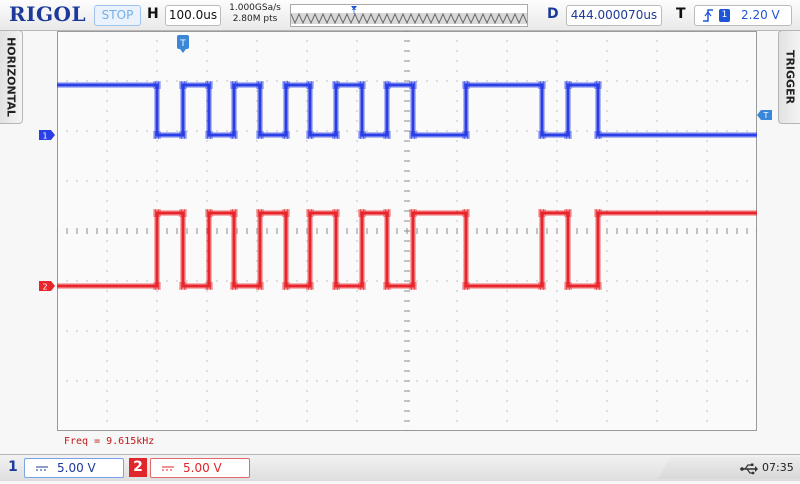  I want to click on trigger-time-marker: T, so click(184, 44).